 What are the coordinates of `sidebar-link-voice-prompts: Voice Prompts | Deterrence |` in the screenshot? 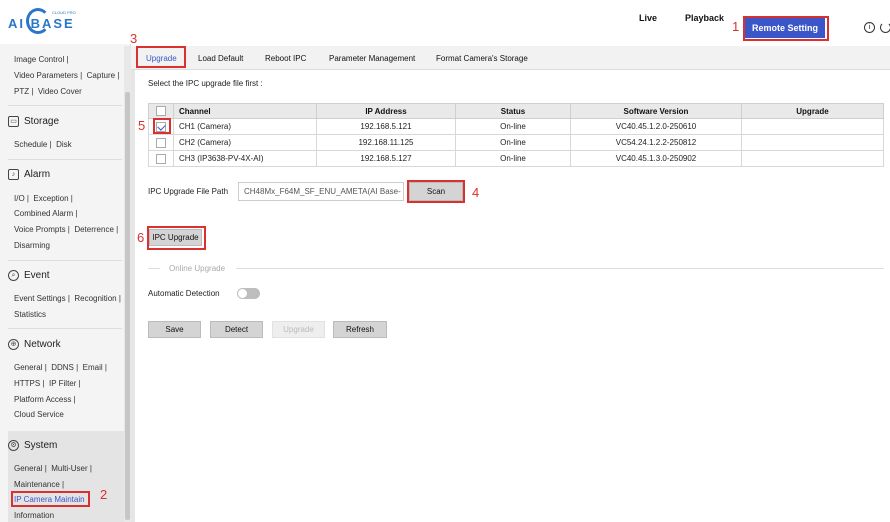 It's located at (66, 229).